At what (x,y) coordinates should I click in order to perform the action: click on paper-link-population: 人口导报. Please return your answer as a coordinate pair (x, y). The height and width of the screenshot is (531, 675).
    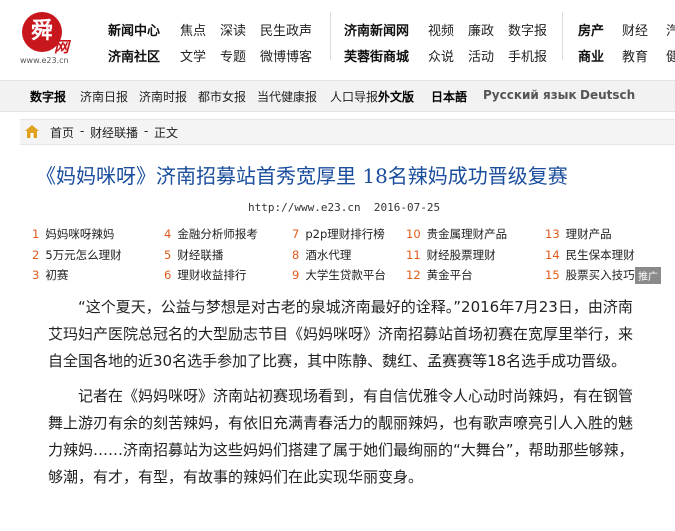
    Looking at the image, I should click on (354, 96).